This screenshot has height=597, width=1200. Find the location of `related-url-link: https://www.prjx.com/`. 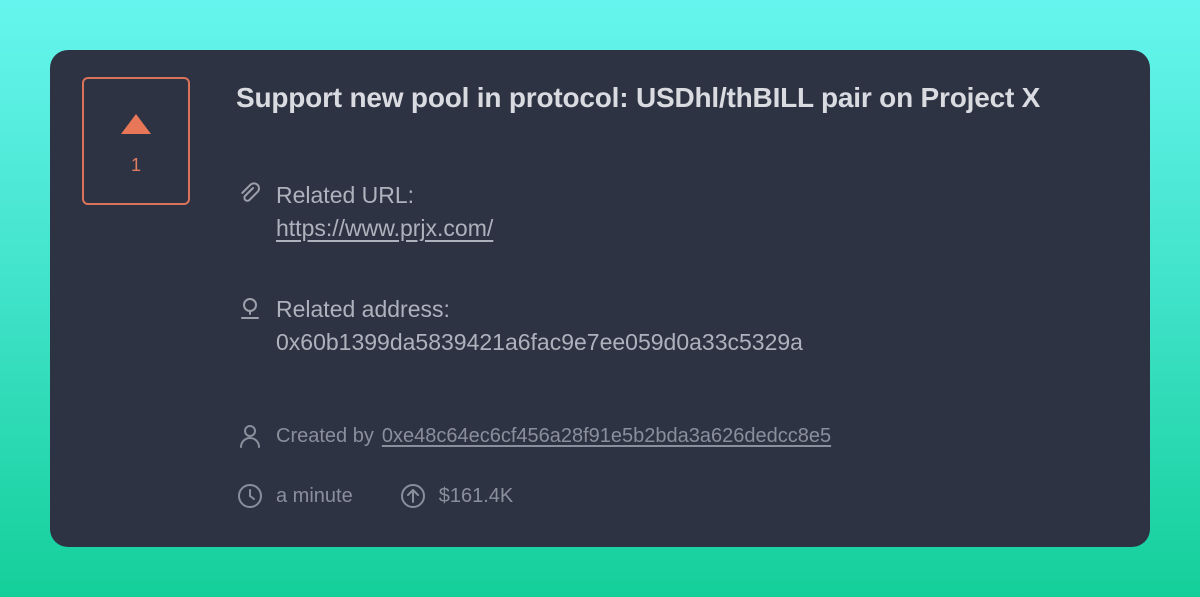

related-url-link: https://www.prjx.com/ is located at coordinates (384, 228).